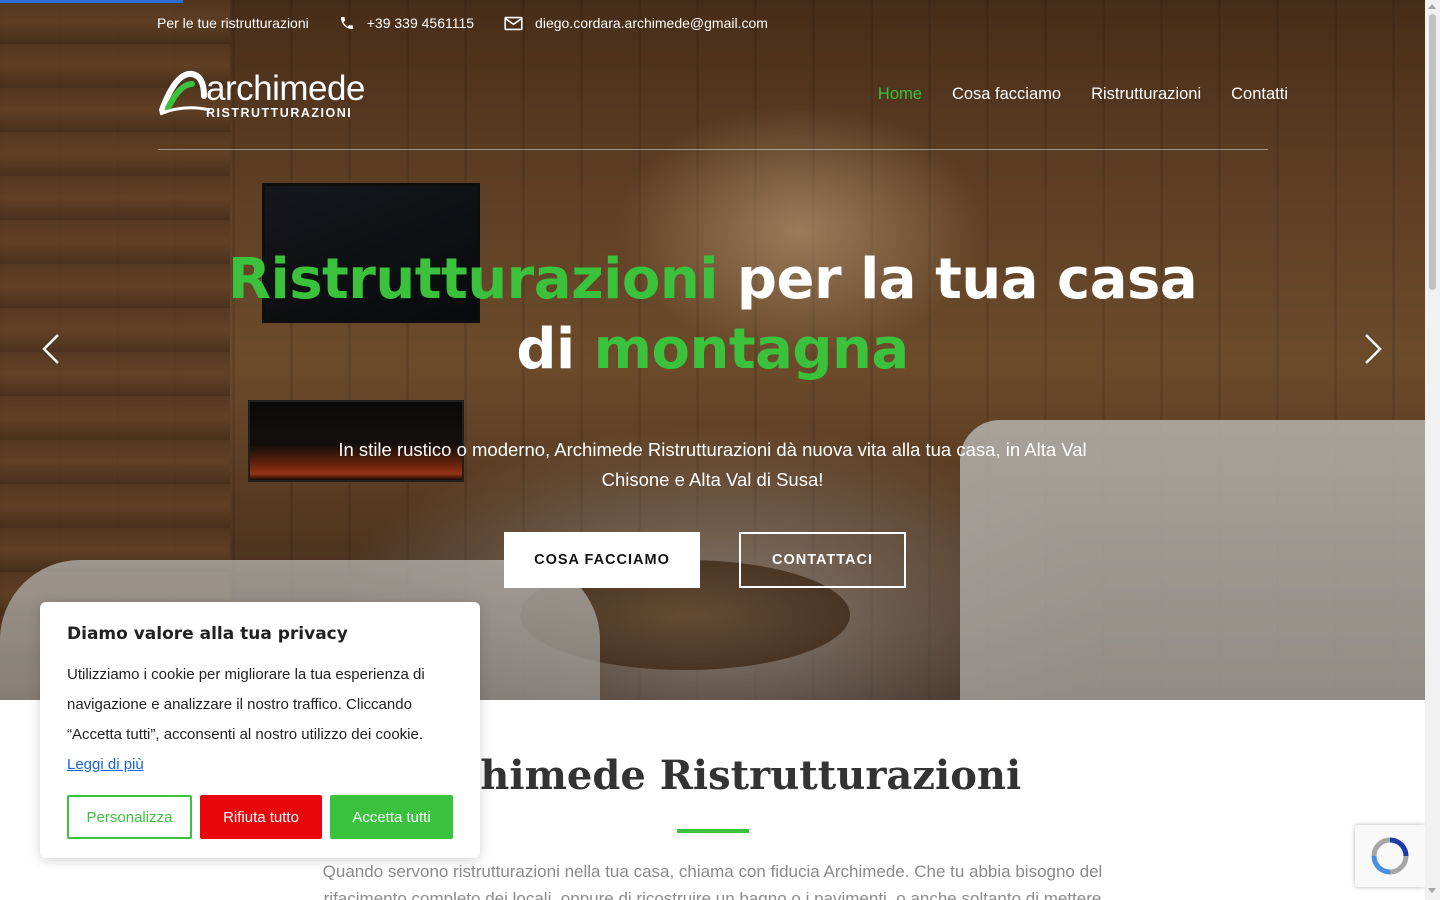 This screenshot has width=1440, height=900. What do you see at coordinates (1432, 152) in the screenshot?
I see `scroll-thumb` at bounding box center [1432, 152].